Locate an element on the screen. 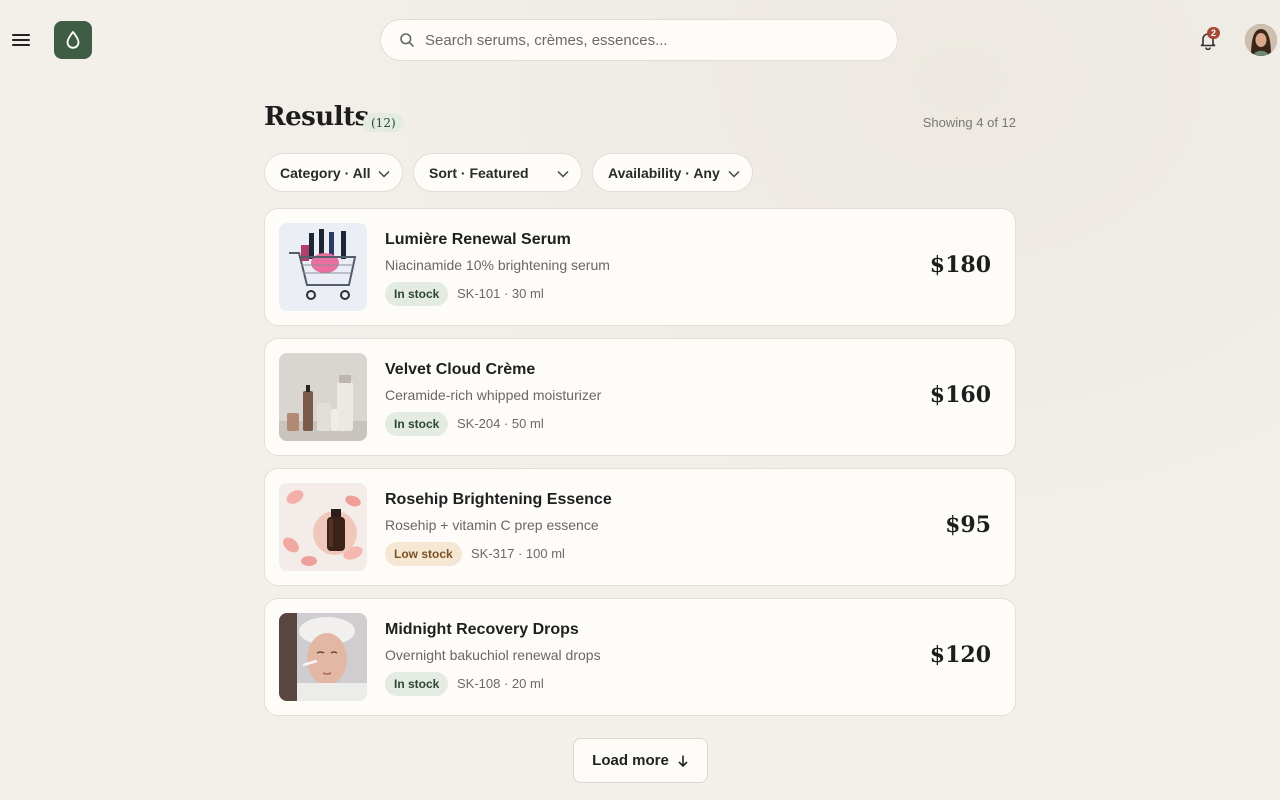 This screenshot has height=800, width=1280. product-image-face-treatment is located at coordinates (323, 657).